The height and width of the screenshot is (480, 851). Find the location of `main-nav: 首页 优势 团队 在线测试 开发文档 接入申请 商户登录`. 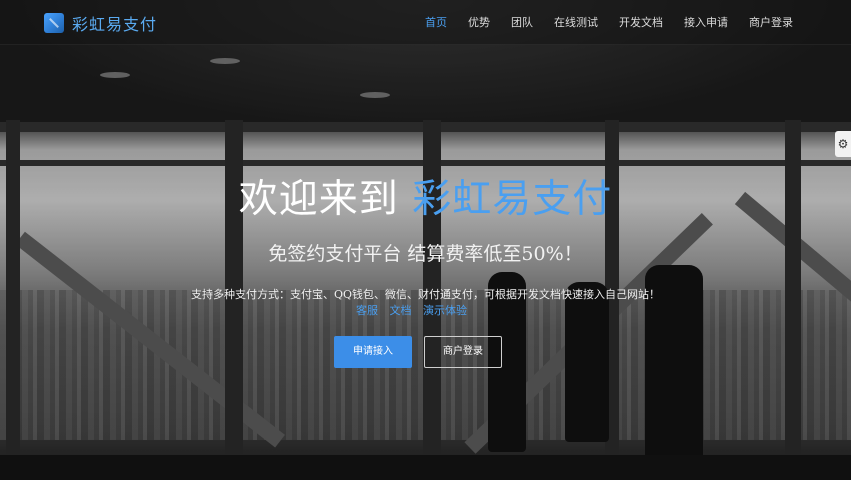

main-nav: 首页 优势 团队 在线测试 开发文档 接入申请 商户登录 is located at coordinates (598, 22).